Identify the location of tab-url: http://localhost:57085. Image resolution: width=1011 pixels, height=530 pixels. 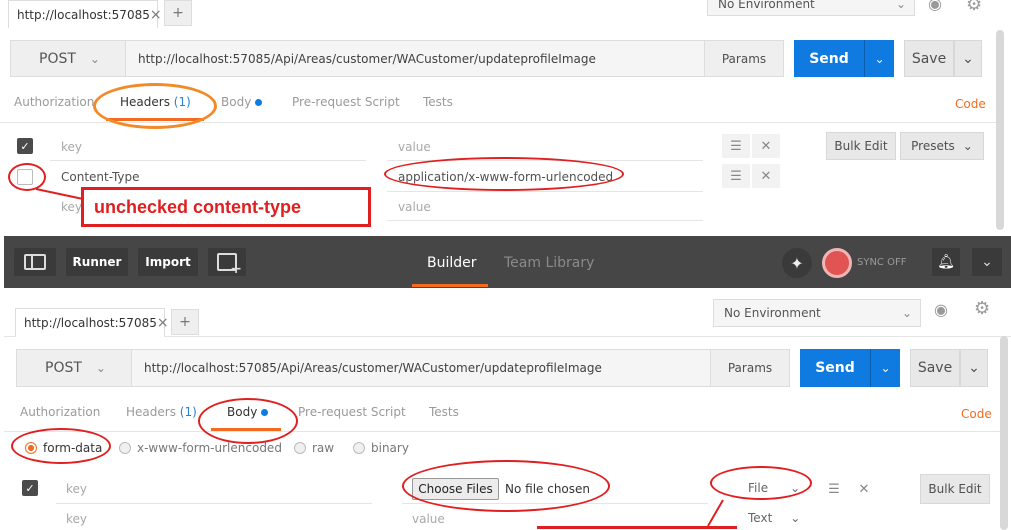
(83, 14).